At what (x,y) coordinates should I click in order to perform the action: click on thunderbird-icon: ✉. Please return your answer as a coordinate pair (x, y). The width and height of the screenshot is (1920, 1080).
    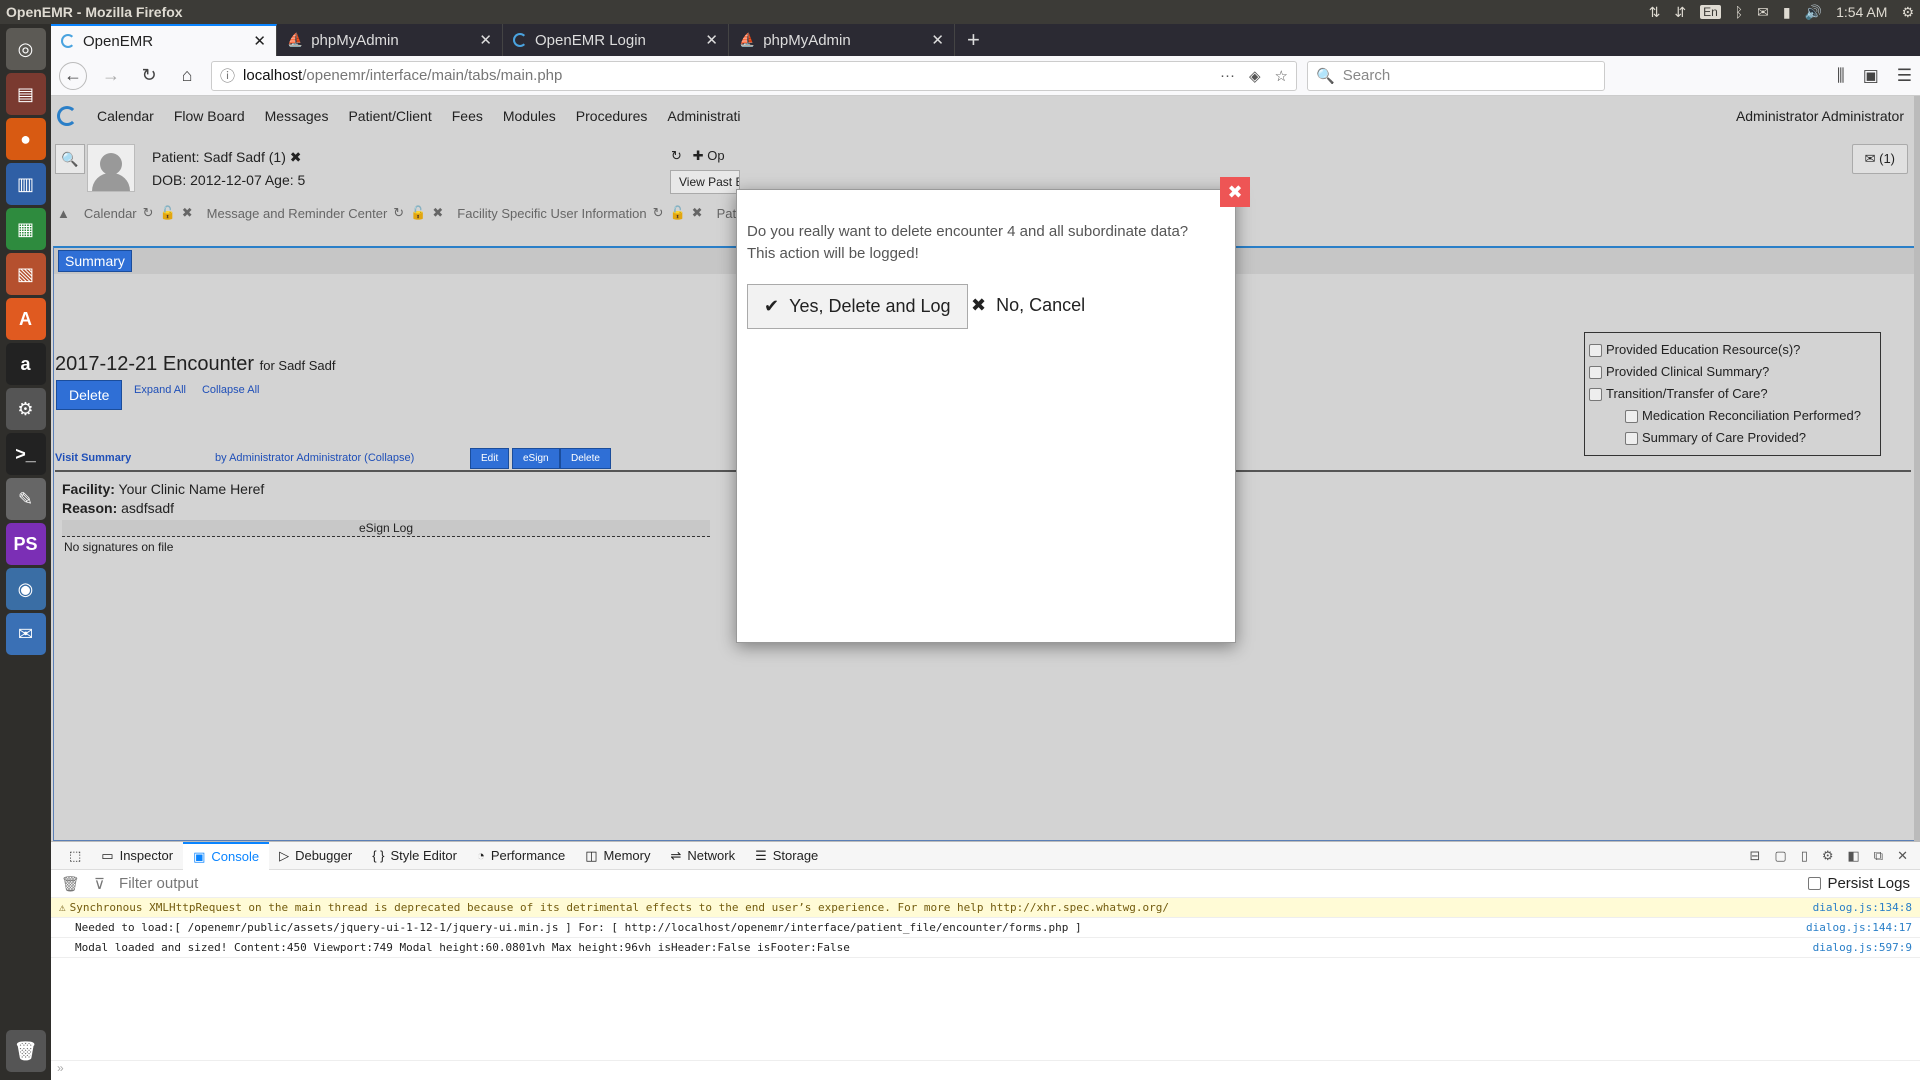
    Looking at the image, I should click on (25, 634).